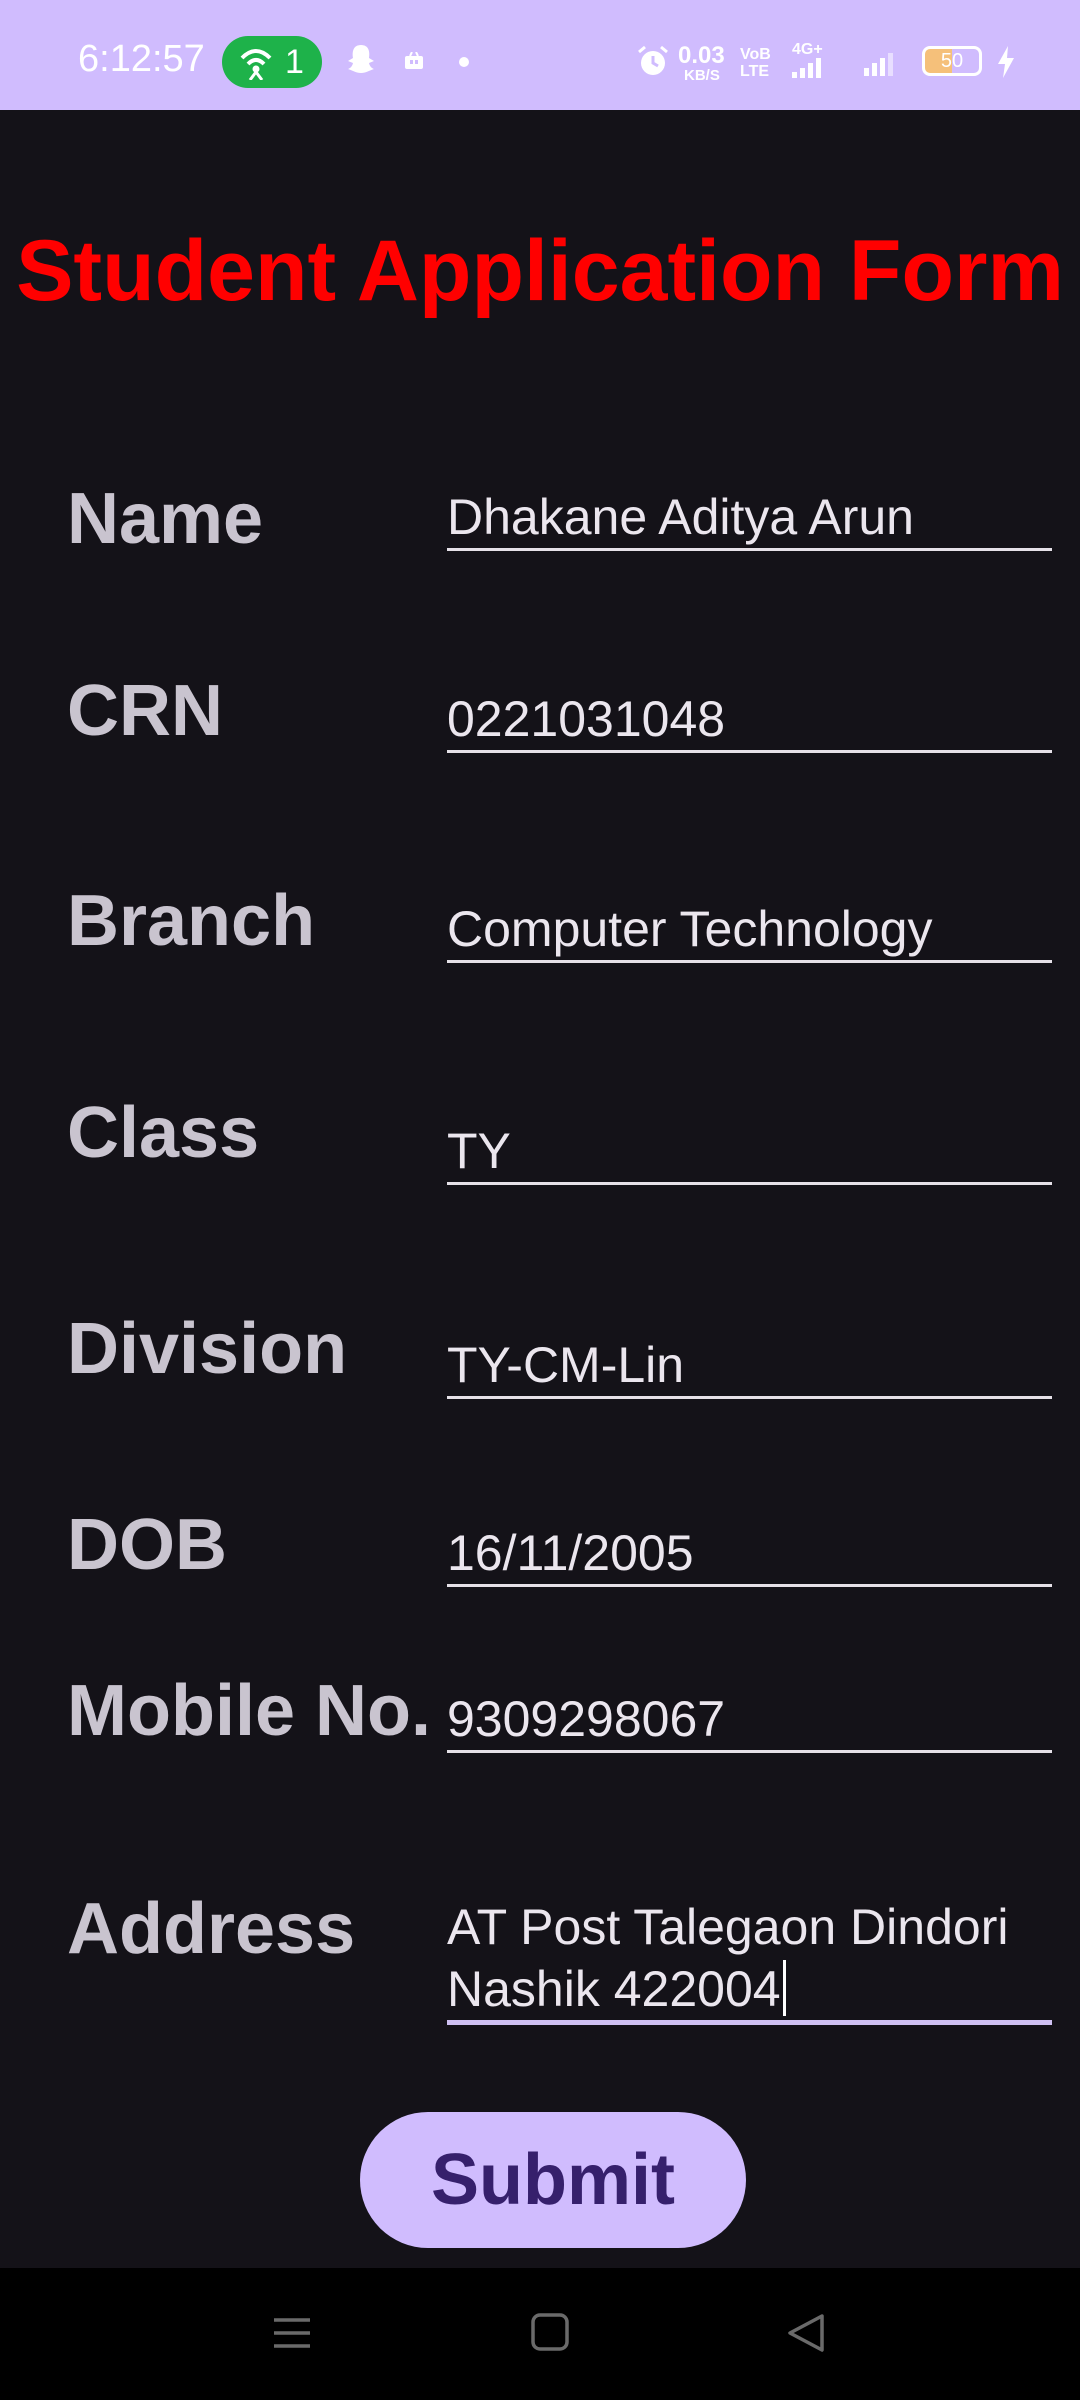 The height and width of the screenshot is (2400, 1080). Describe the element at coordinates (749, 1720) in the screenshot. I see `mobile-field: 9309298067` at that location.